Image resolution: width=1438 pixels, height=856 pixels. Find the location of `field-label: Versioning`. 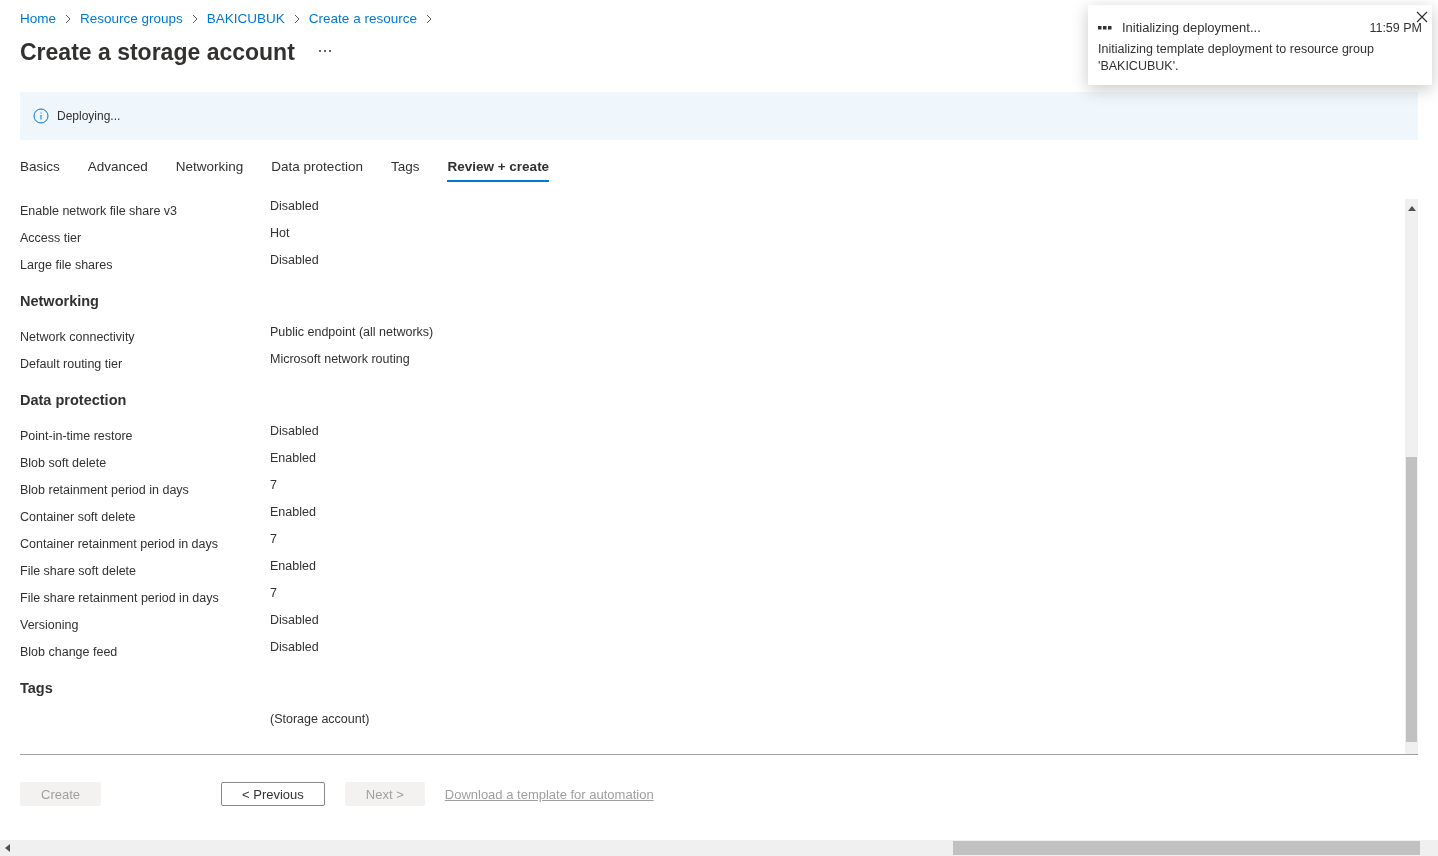

field-label: Versioning is located at coordinates (49, 624).